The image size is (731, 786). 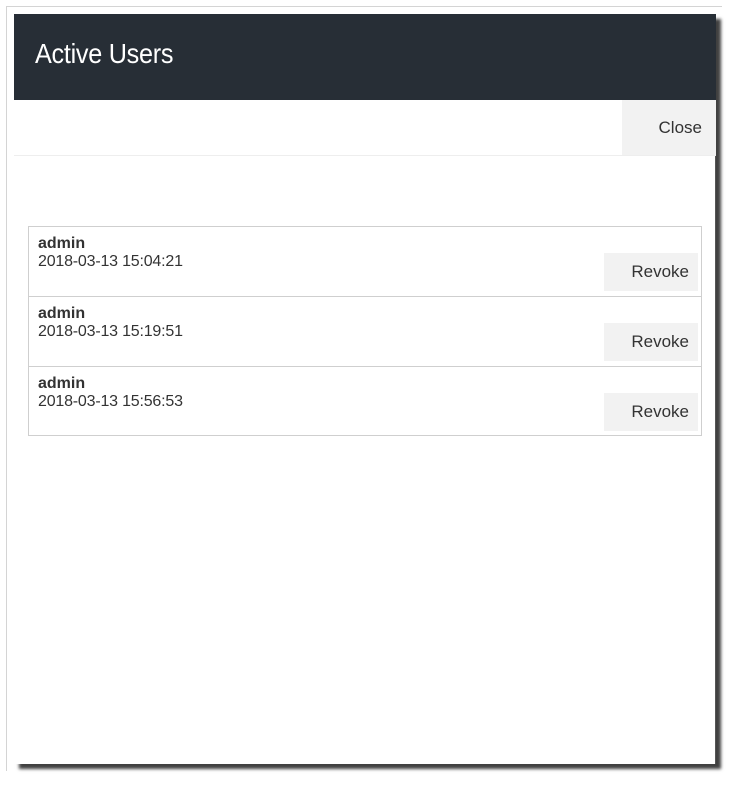 What do you see at coordinates (365, 262) in the screenshot?
I see `user-row: admin 2018-03-13 15:04:21 Revoke` at bounding box center [365, 262].